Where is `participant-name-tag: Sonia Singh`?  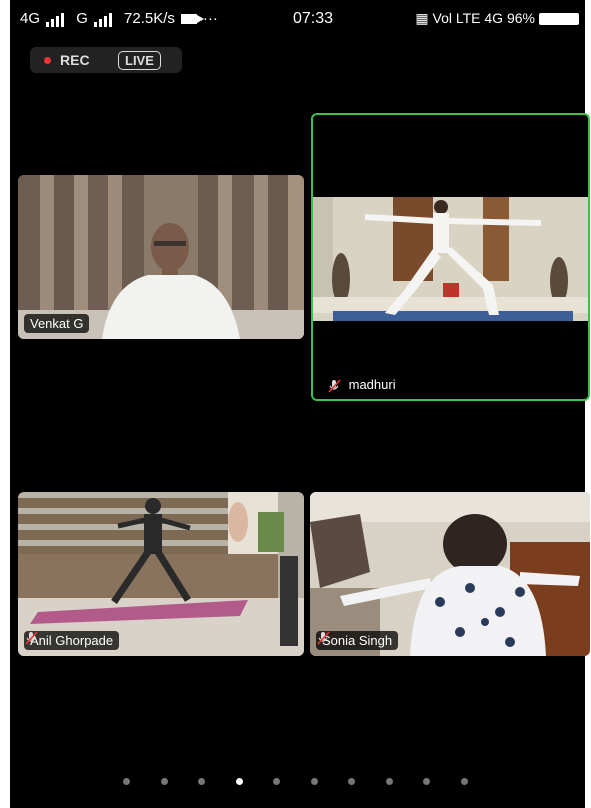 participant-name-tag: Sonia Singh is located at coordinates (357, 640).